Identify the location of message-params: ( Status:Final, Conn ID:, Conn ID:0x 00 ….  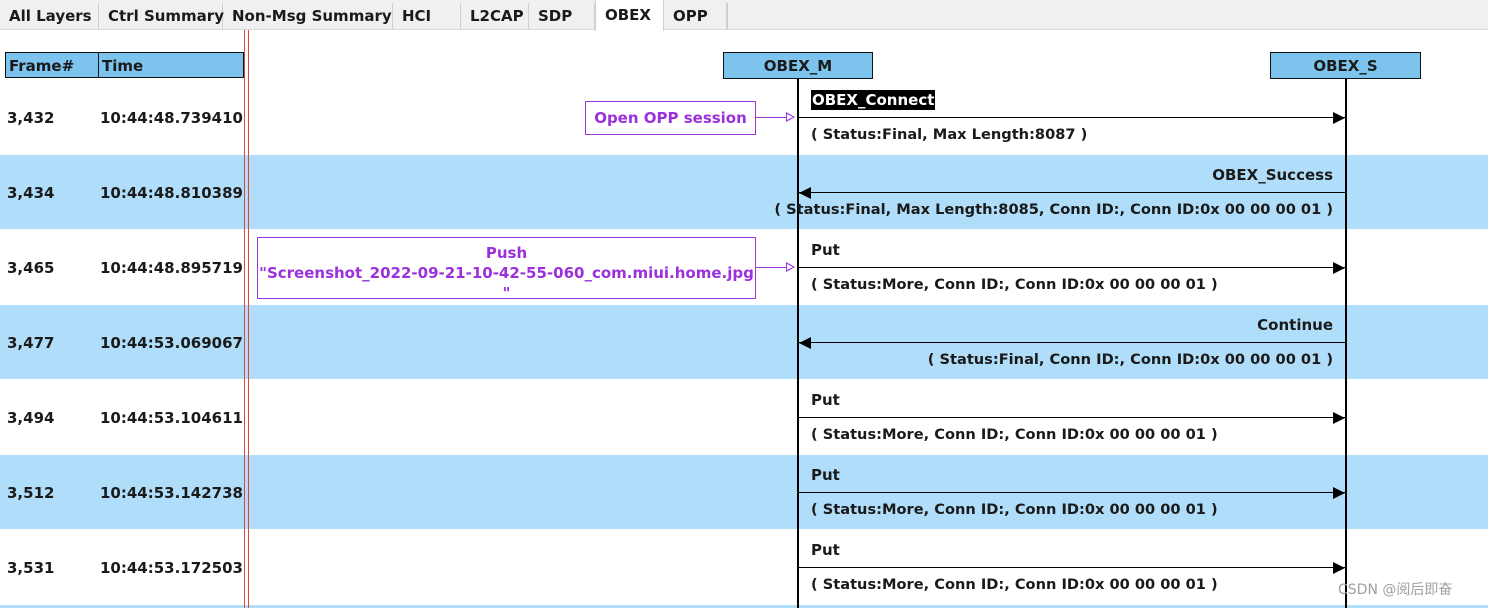
(1130, 359).